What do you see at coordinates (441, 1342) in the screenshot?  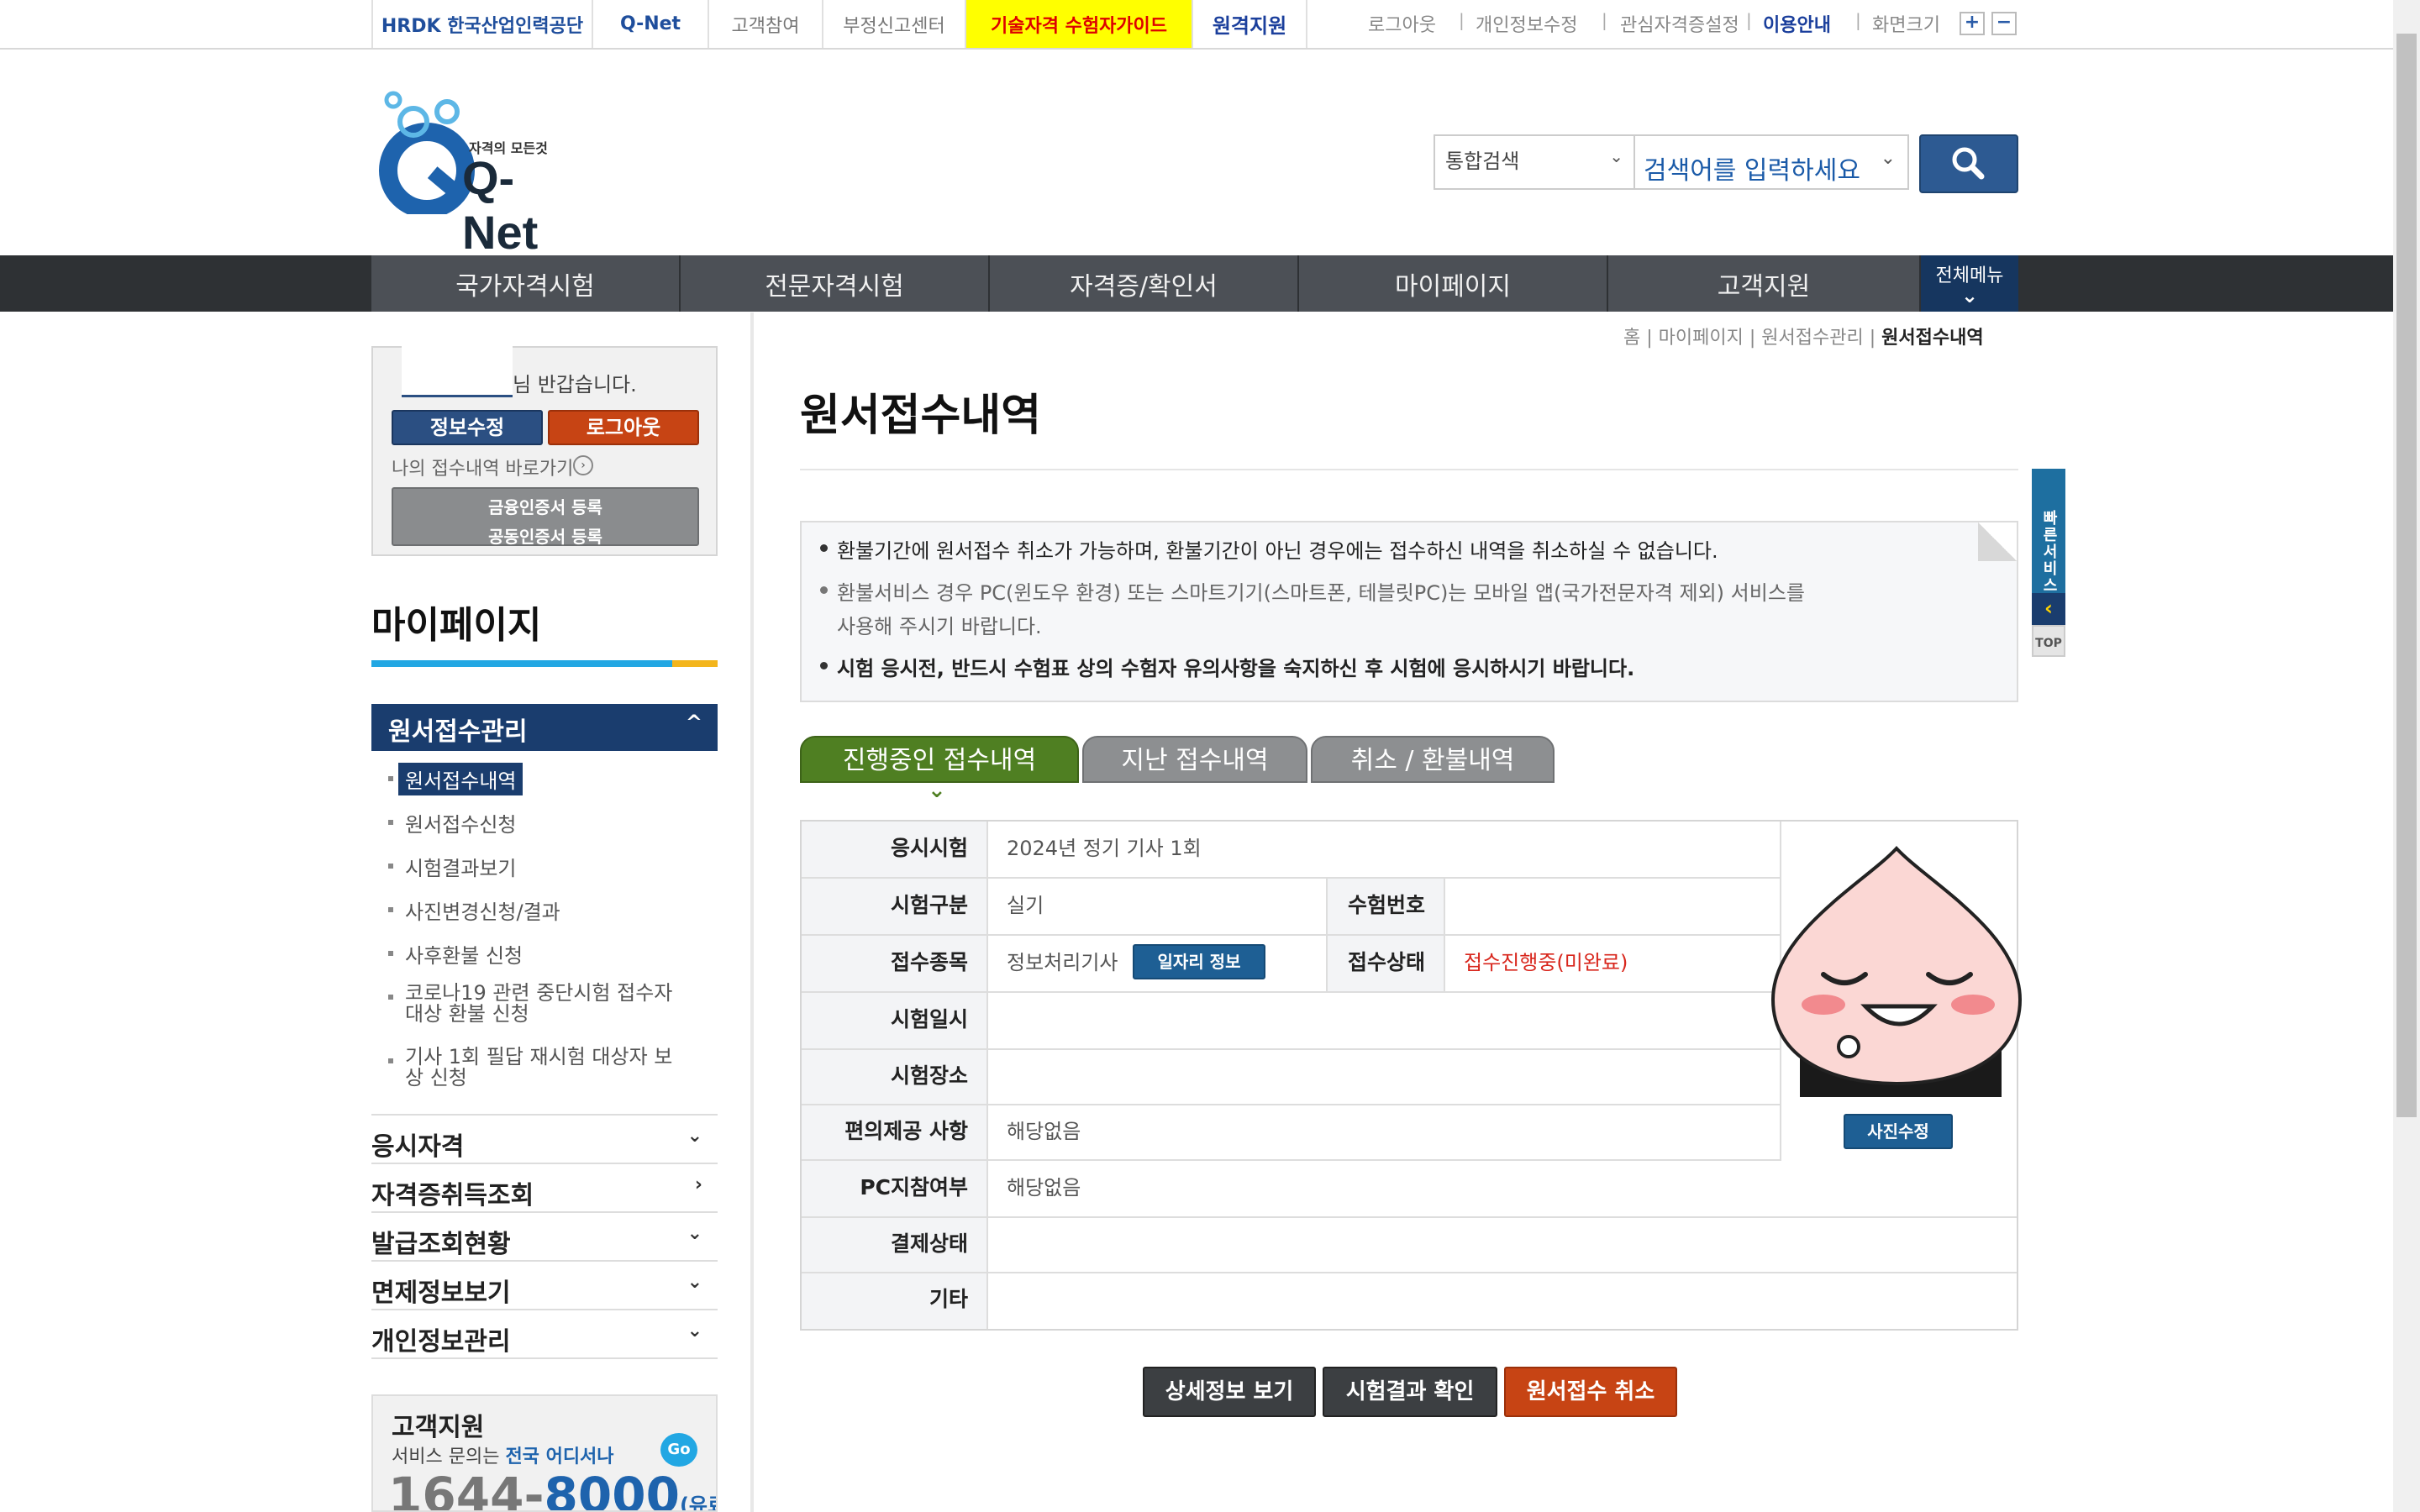 I see `lnb-group-label: 개인정보관리` at bounding box center [441, 1342].